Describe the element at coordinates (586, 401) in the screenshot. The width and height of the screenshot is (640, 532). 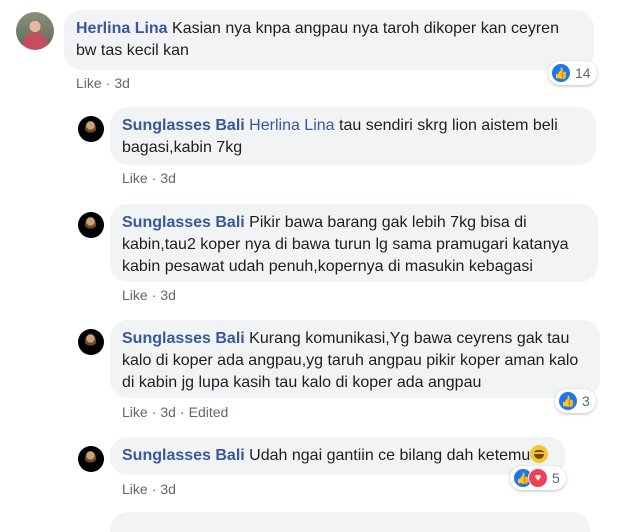
I see `reaction-count: 3` at that location.